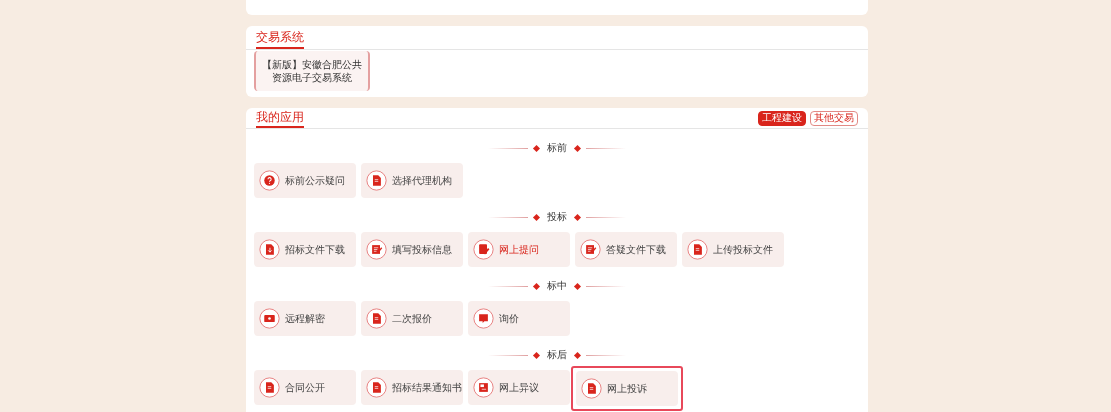 This screenshot has height=412, width=1111. Describe the element at coordinates (626, 249) in the screenshot. I see `app-tile: 答疑文件下载` at that location.